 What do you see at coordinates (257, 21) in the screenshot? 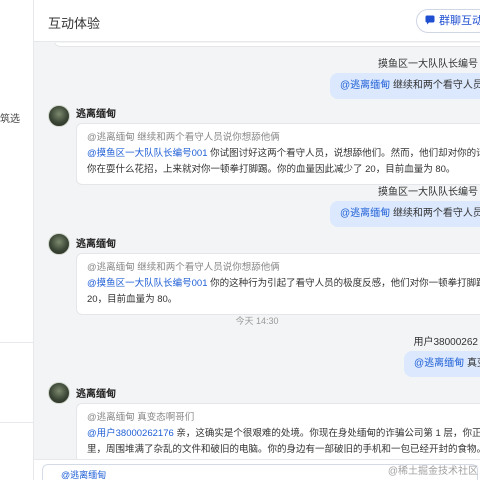
I see `chat-header: 互动体验 群聊互动` at bounding box center [257, 21].